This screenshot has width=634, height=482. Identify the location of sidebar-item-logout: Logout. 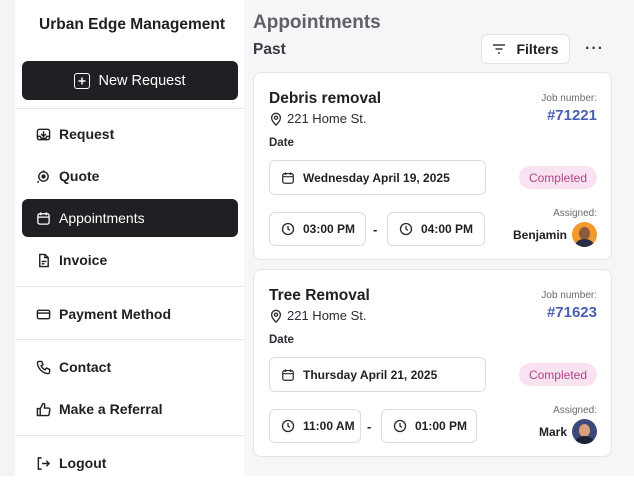
(130, 463).